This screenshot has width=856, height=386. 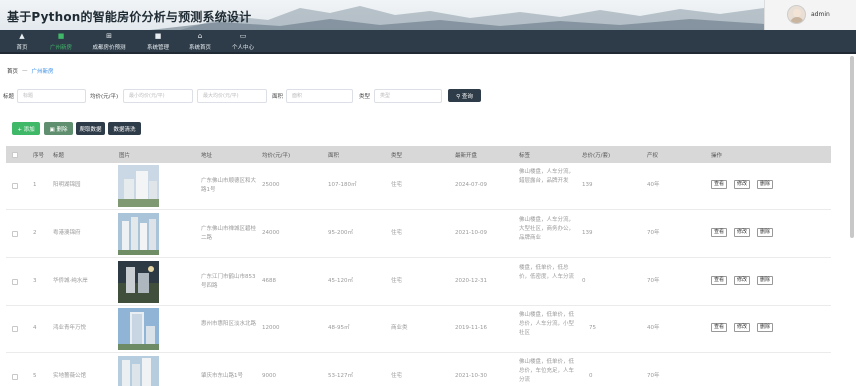 I want to click on row-title: 粤港澳锦府, so click(x=67, y=233).